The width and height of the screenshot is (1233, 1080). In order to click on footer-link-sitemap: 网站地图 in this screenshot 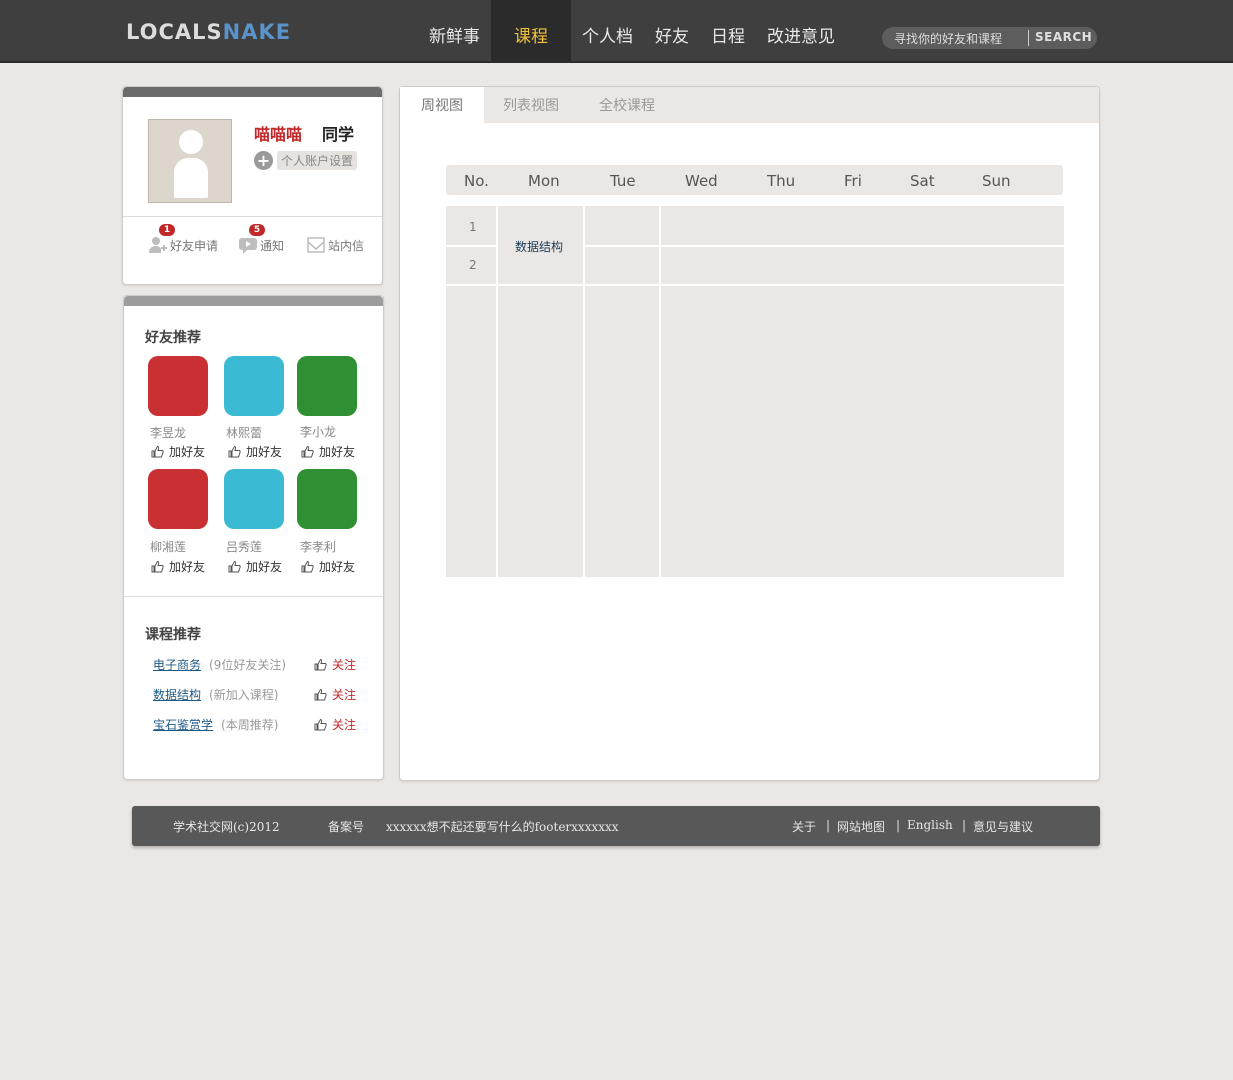, I will do `click(861, 826)`.